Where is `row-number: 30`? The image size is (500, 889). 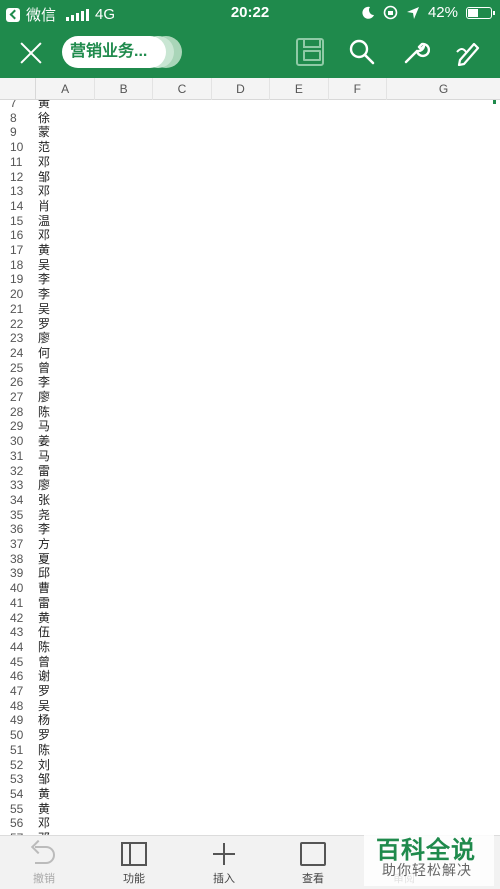
row-number: 30 is located at coordinates (19, 441).